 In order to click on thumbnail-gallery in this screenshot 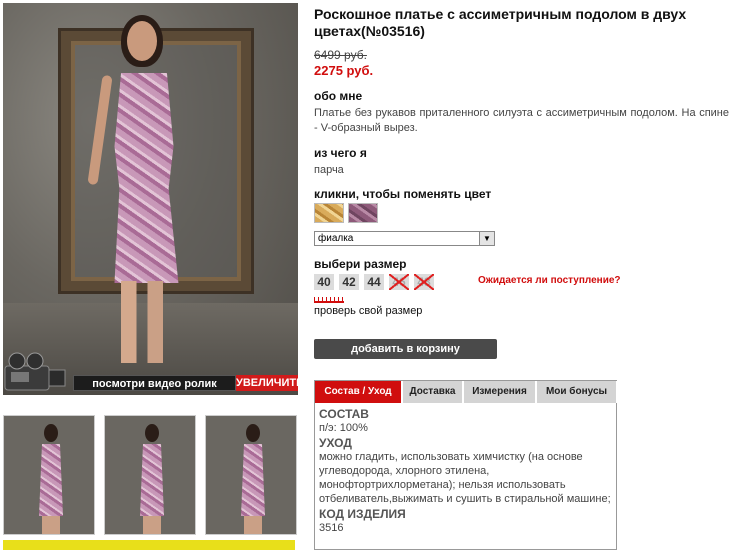, I will do `click(150, 475)`.